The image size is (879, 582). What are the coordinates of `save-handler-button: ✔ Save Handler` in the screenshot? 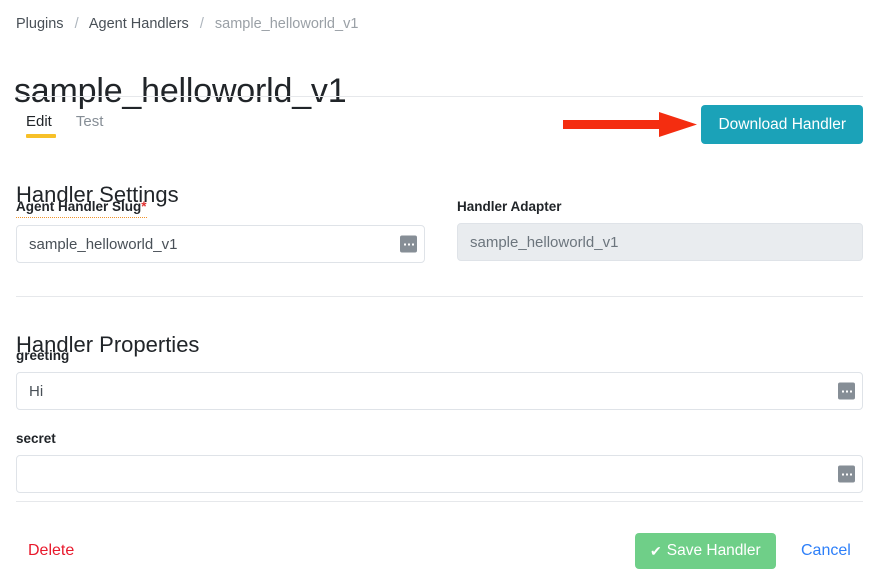 It's located at (705, 551).